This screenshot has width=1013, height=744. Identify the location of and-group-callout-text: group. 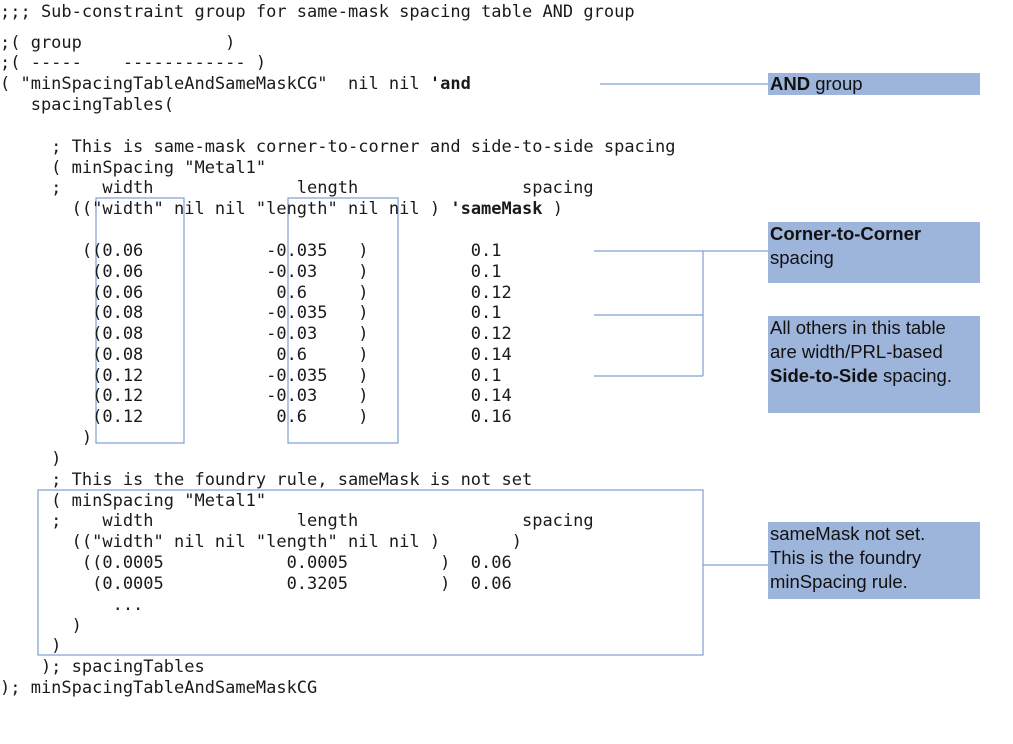
(836, 83).